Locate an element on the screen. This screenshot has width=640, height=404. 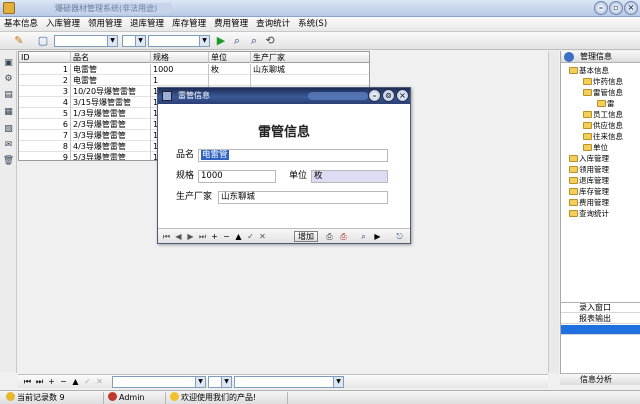
column-header-unit: 单位 is located at coordinates (230, 57).